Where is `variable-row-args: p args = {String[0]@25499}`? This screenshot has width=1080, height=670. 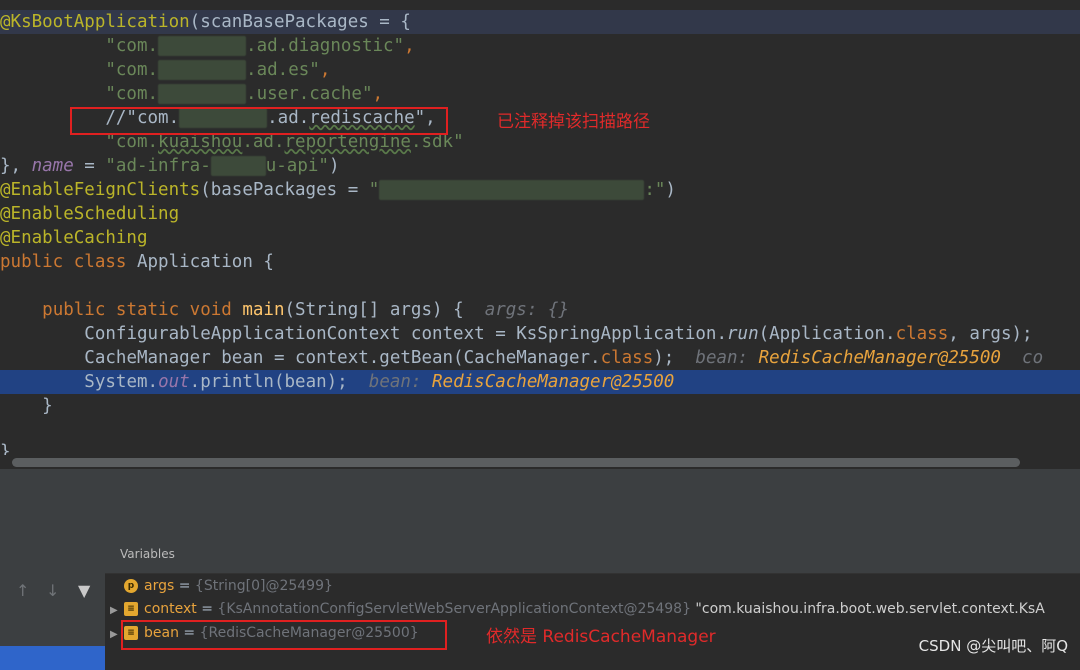 variable-row-args: p args = {String[0]@25499} is located at coordinates (221, 586).